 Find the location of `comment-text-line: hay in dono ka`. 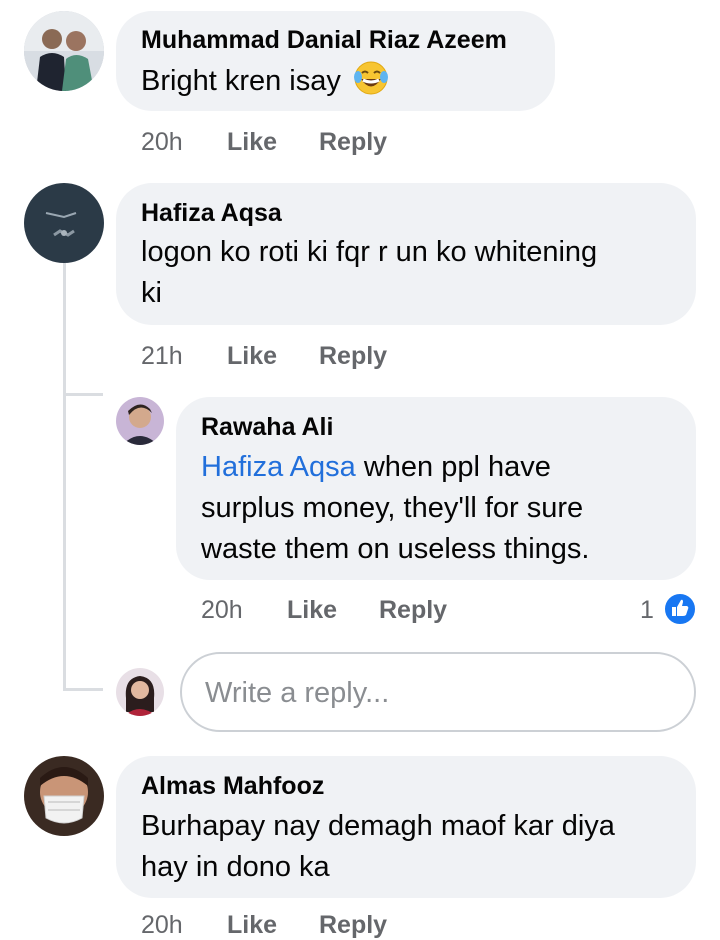

comment-text-line: hay in dono ka is located at coordinates (235, 867).